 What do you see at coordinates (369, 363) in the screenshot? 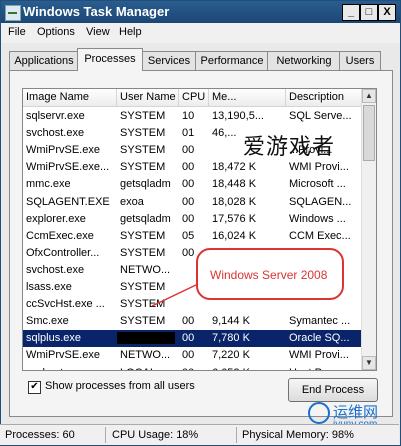
I see `scroll-down-icon: ▼` at bounding box center [369, 363].